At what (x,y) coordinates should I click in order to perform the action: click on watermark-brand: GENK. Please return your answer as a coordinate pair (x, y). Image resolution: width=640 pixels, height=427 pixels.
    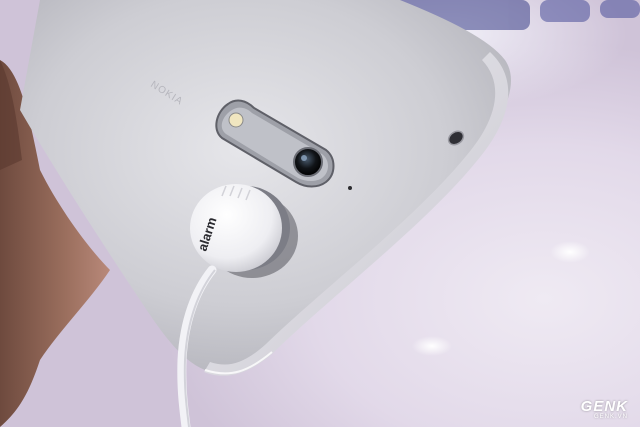
    Looking at the image, I should click on (604, 406).